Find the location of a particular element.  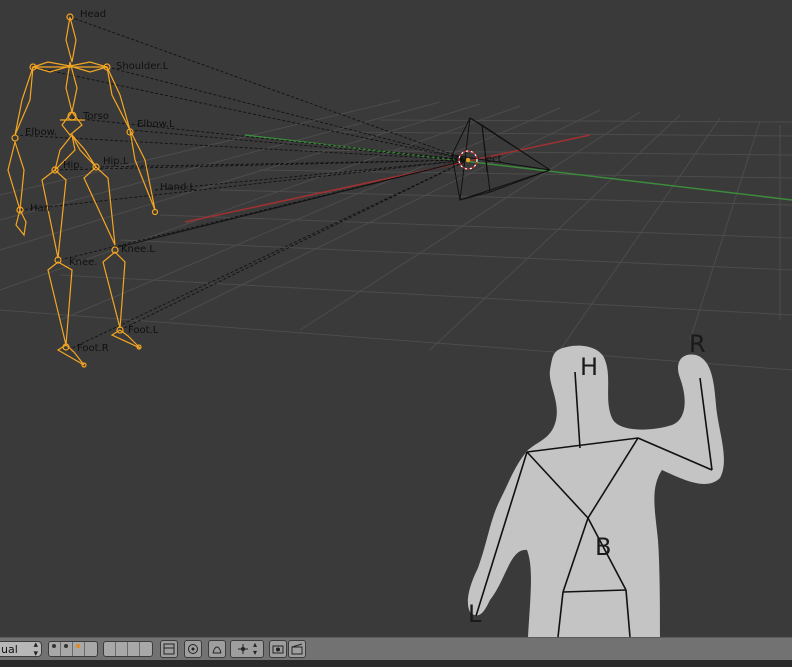

pivot-button is located at coordinates (193, 649).